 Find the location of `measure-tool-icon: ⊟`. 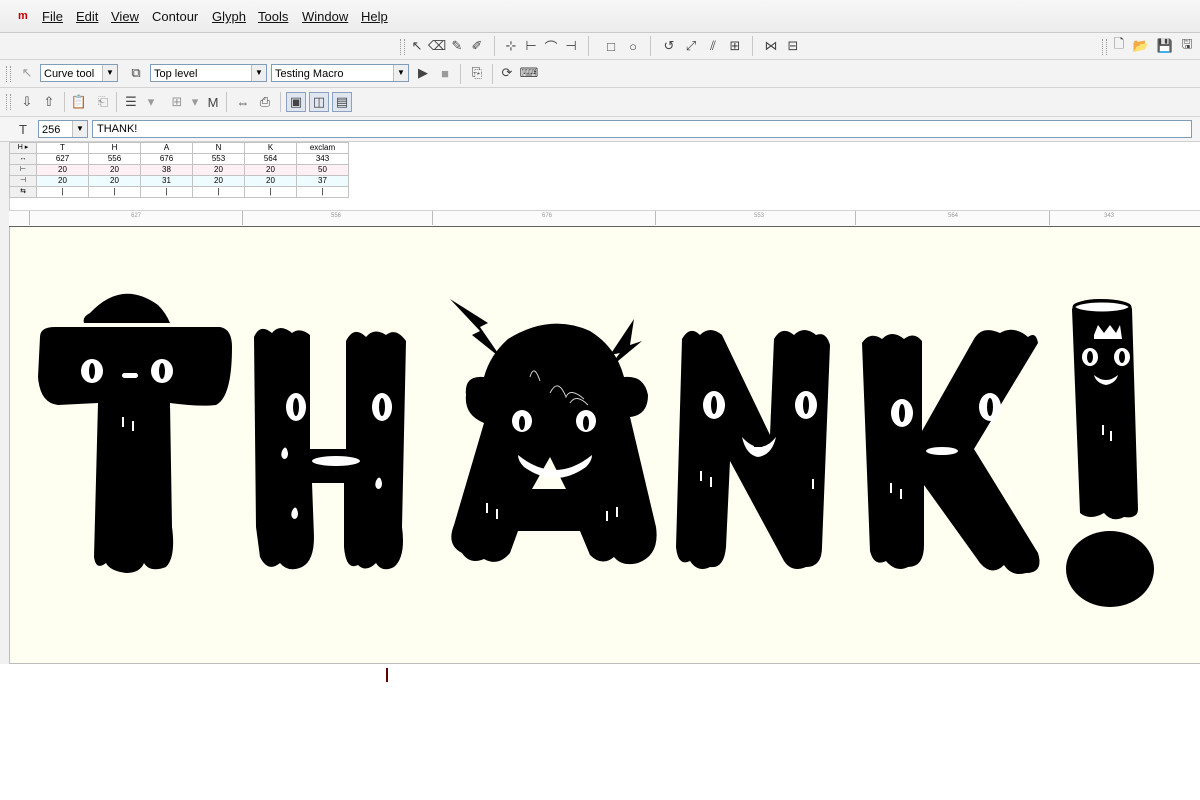

measure-tool-icon: ⊟ is located at coordinates (793, 46).